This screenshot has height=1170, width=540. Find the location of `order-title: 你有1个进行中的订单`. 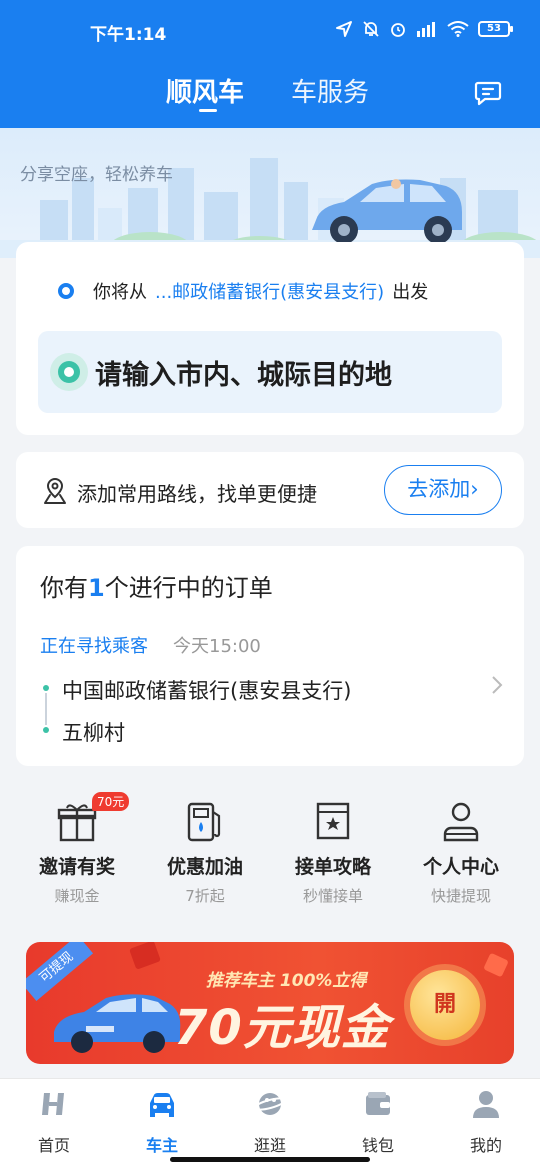

order-title: 你有1个进行中的订单 is located at coordinates (156, 585).